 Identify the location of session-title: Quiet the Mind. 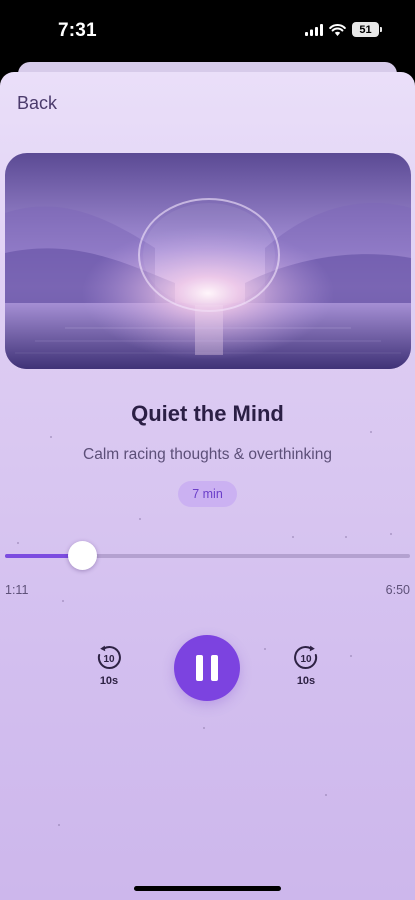
(207, 413).